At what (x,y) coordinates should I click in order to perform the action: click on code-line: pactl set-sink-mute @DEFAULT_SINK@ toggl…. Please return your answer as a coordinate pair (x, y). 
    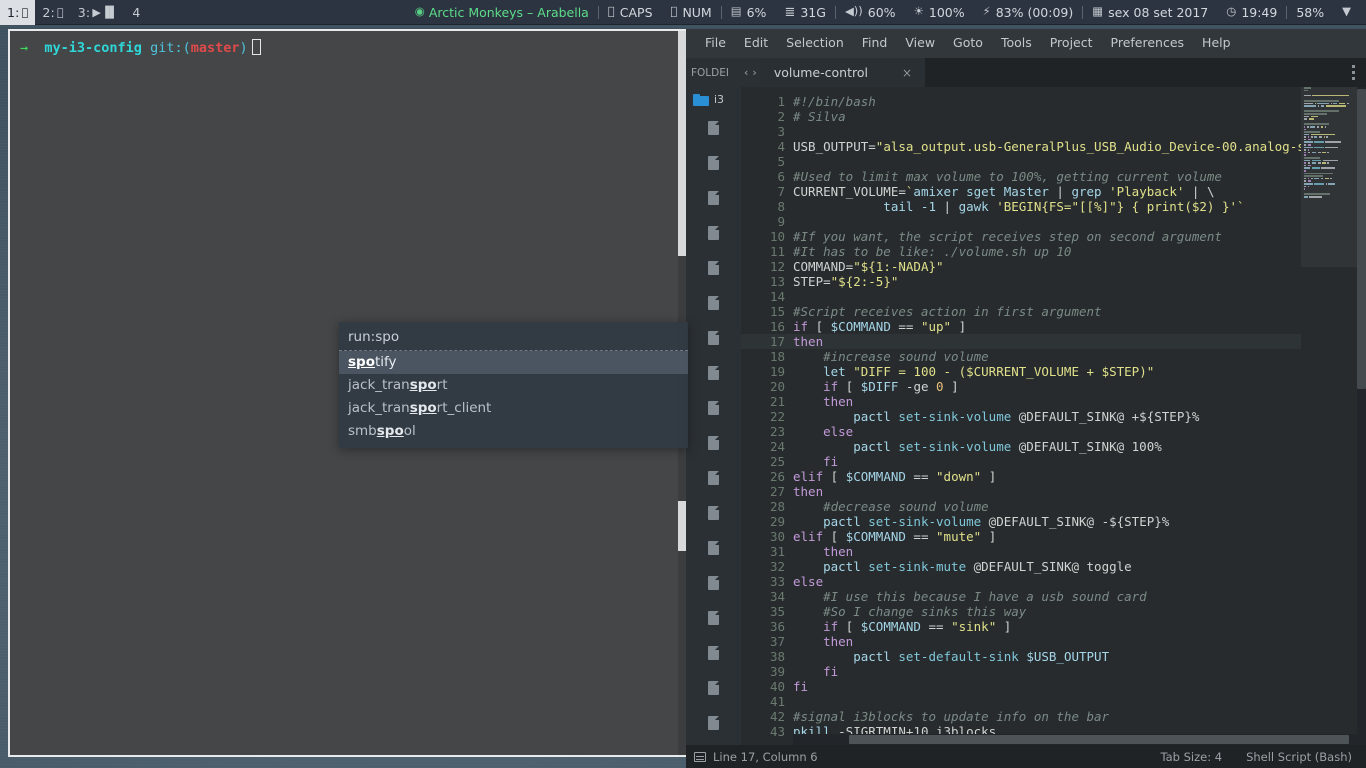
    Looking at the image, I should click on (1079, 566).